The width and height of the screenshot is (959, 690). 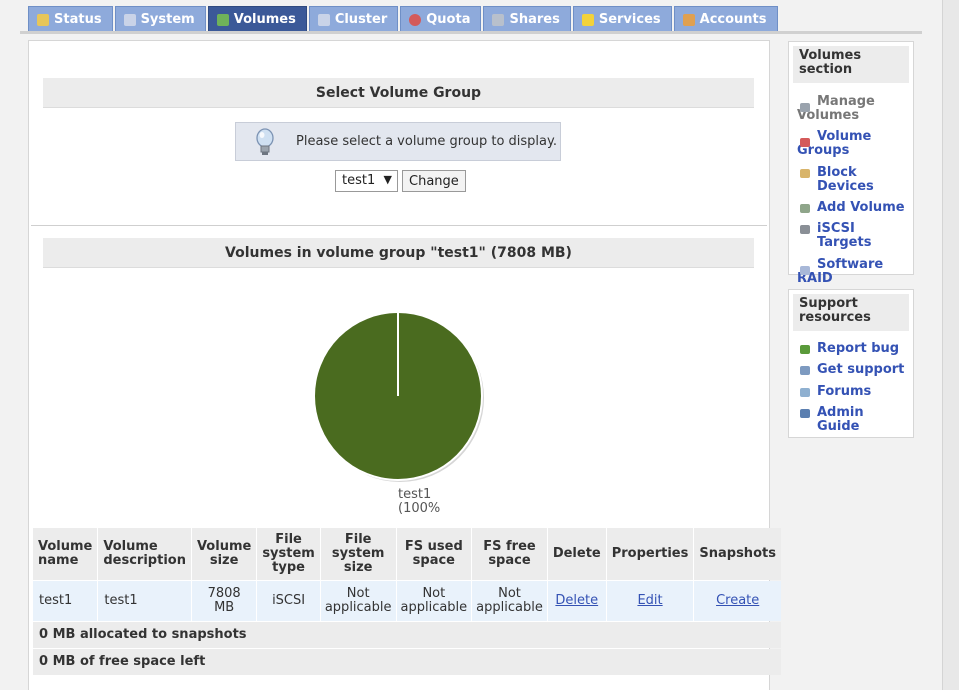 I want to click on support-resources-title: Support resources, so click(x=851, y=312).